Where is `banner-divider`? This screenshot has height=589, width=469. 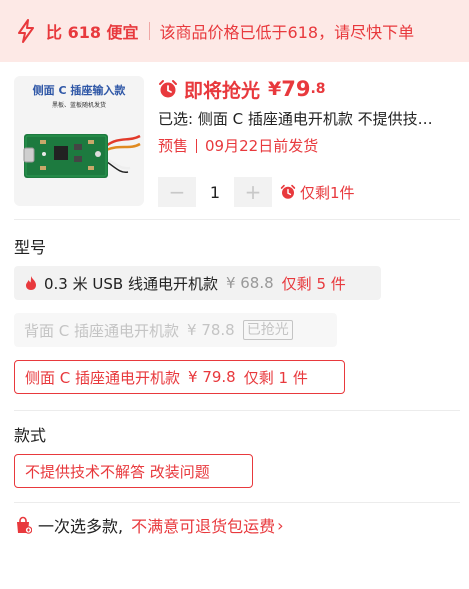 banner-divider is located at coordinates (149, 31).